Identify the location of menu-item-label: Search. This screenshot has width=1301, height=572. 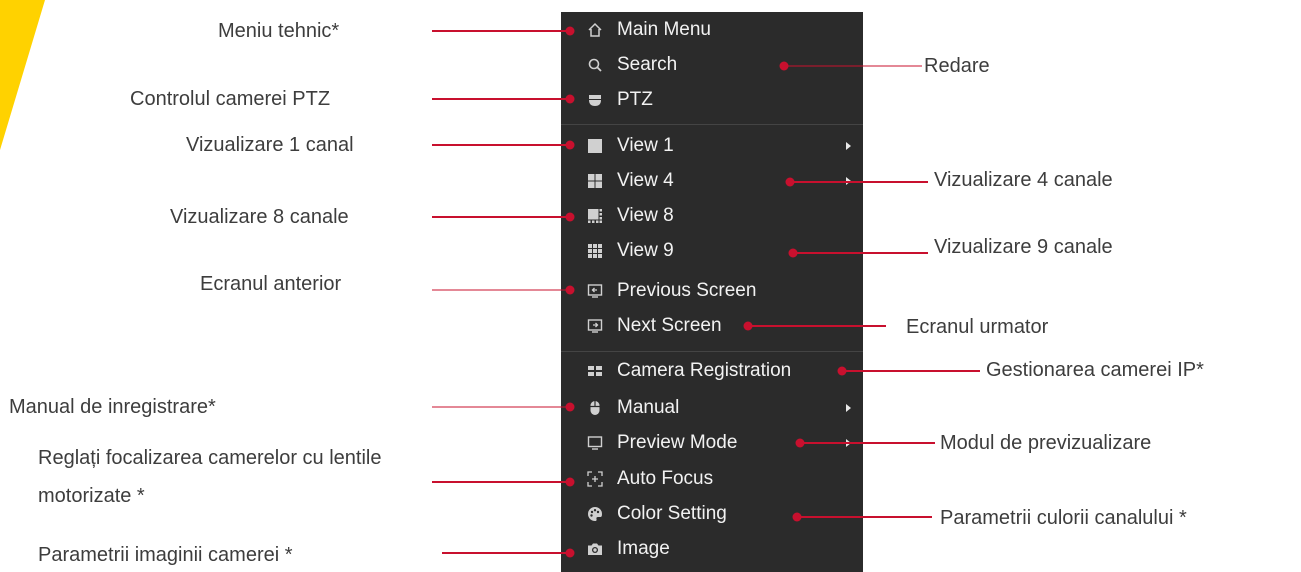
(647, 64).